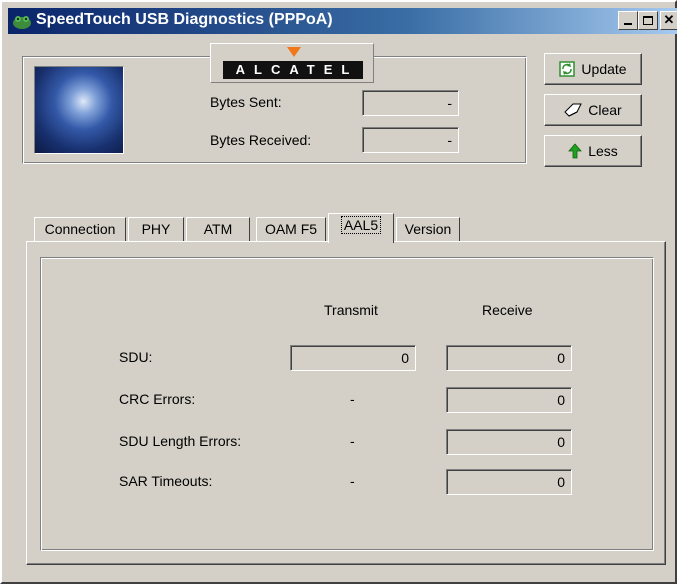 The image size is (677, 584). What do you see at coordinates (246, 102) in the screenshot?
I see `bytes-sent-label: Bytes Sent:` at bounding box center [246, 102].